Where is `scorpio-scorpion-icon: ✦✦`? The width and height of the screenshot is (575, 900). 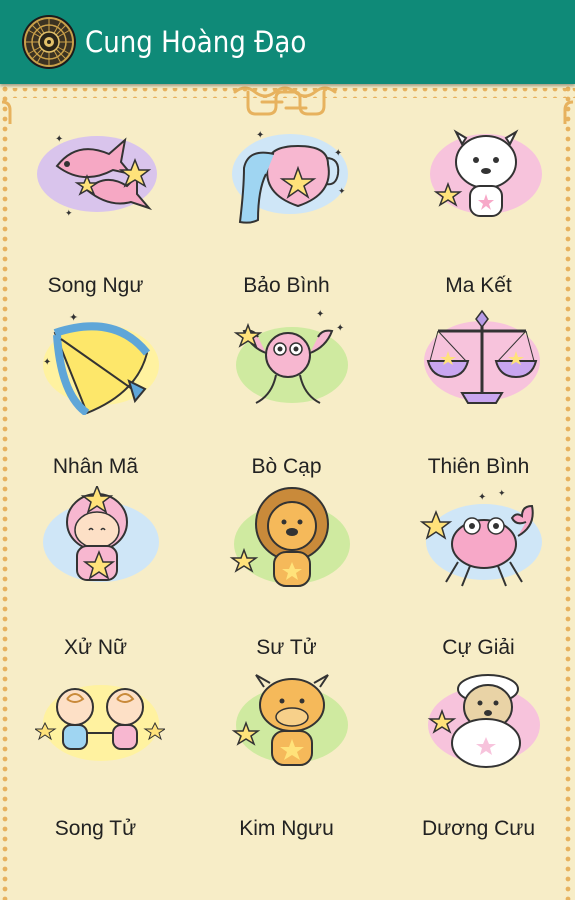
scorpio-scorpion-icon: ✦✦ is located at coordinates (290, 356).